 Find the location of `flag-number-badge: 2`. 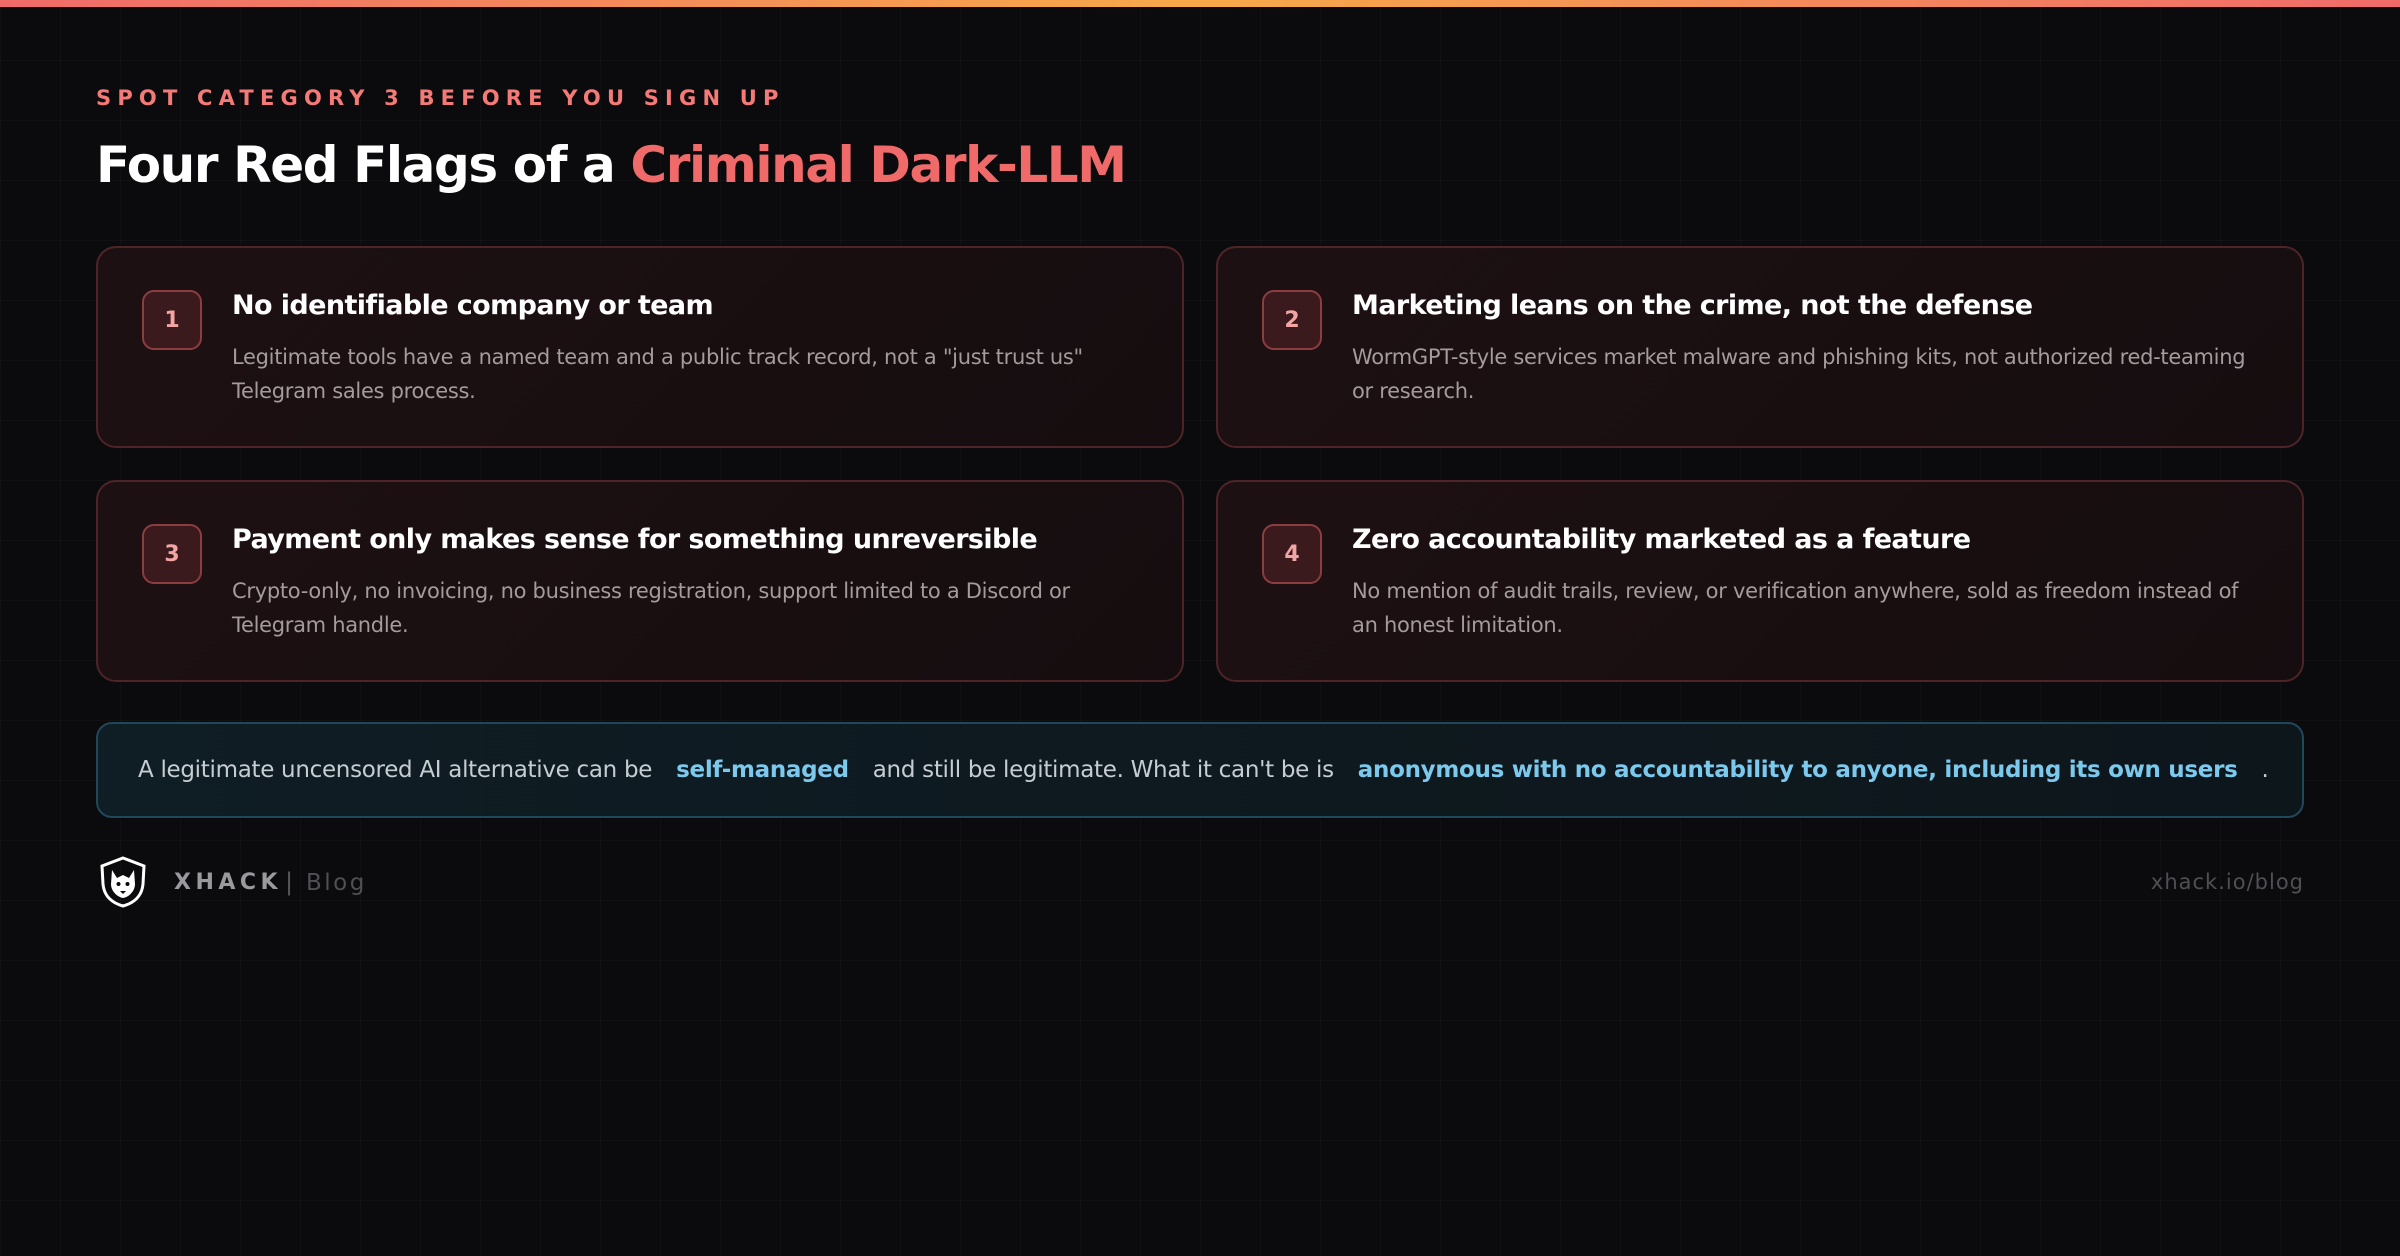

flag-number-badge: 2 is located at coordinates (1292, 320).